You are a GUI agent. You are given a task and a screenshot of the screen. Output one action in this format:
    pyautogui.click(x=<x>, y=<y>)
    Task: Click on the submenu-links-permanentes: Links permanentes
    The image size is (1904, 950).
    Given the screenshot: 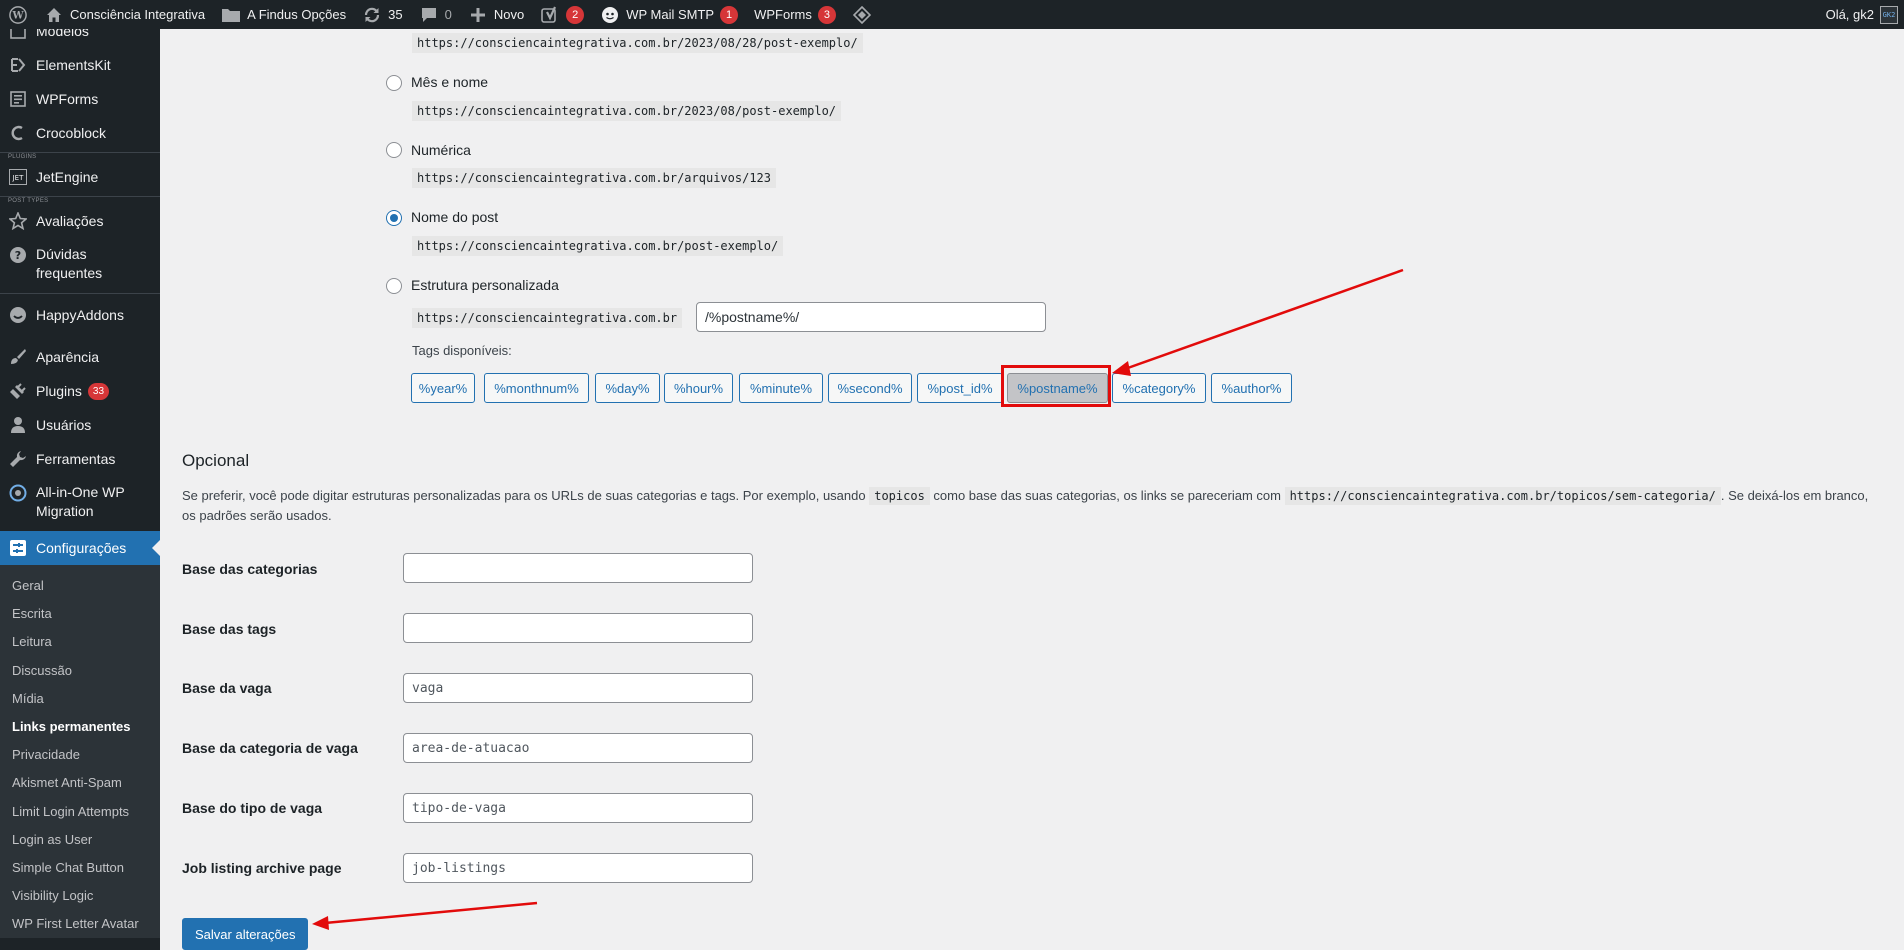 What is the action you would take?
    pyautogui.click(x=80, y=727)
    